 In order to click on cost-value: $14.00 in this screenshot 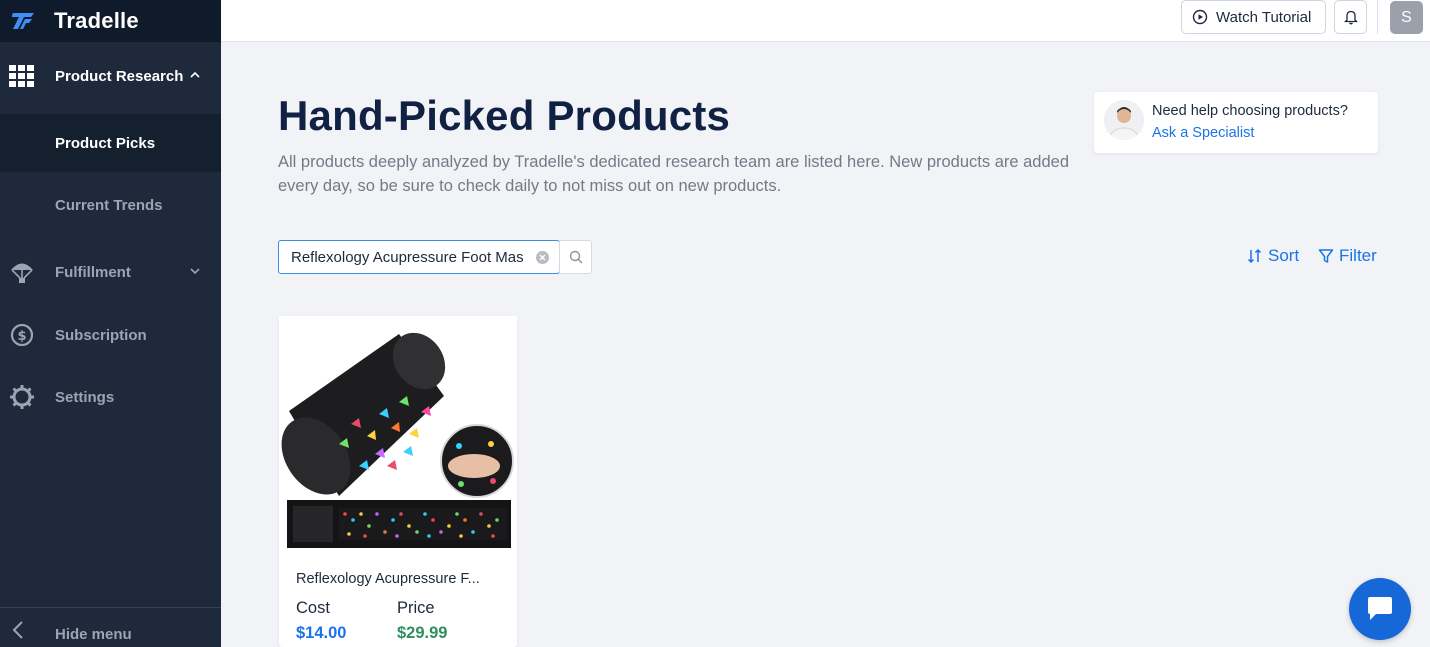, I will do `click(321, 633)`.